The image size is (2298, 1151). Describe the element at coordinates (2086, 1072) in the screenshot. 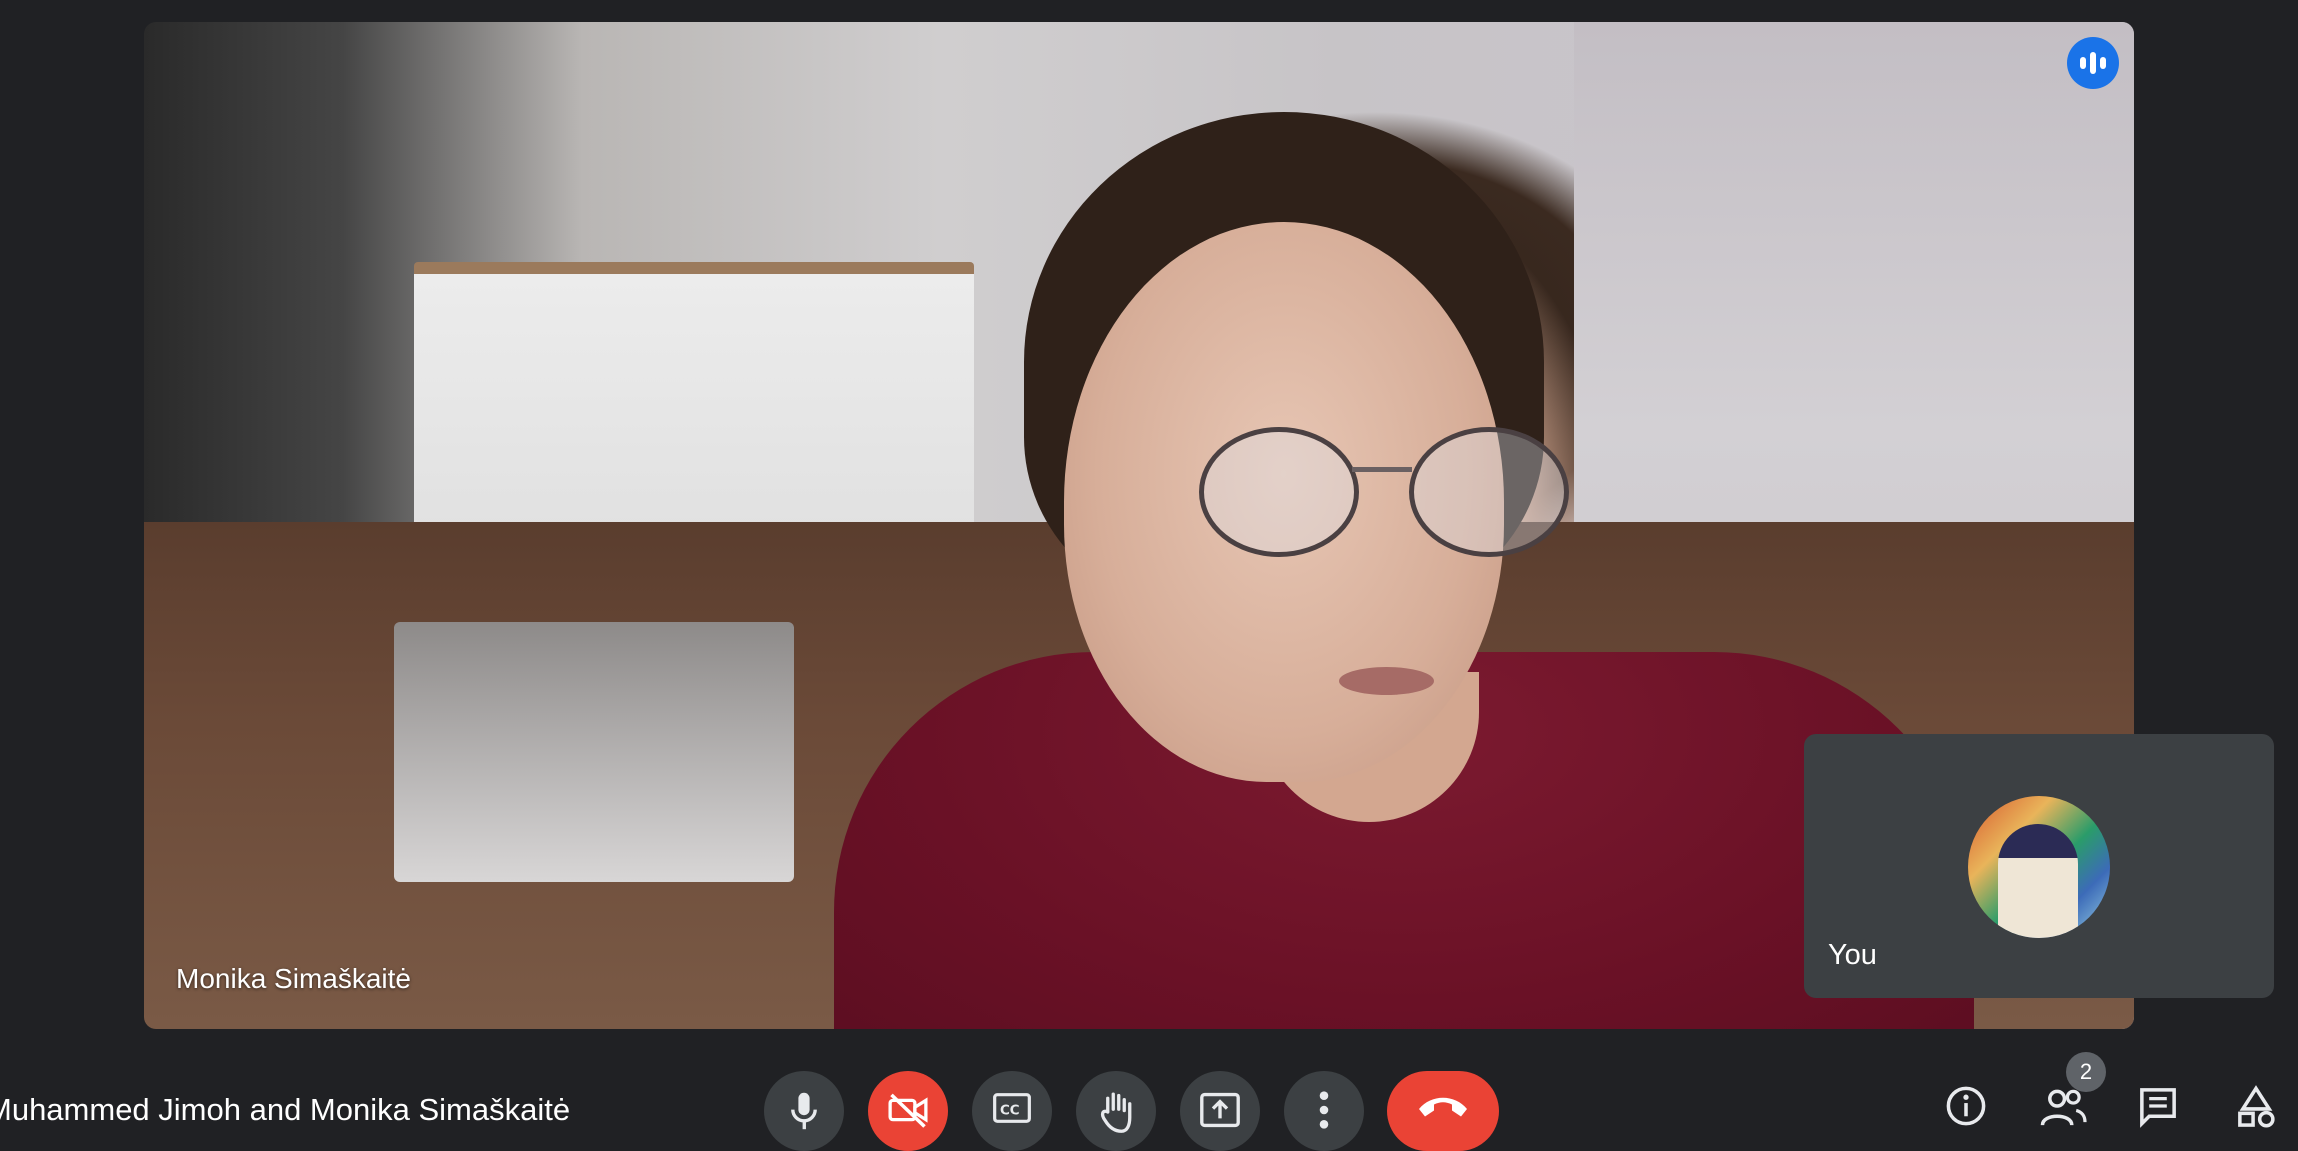

I see `people-count-badge: 2` at that location.